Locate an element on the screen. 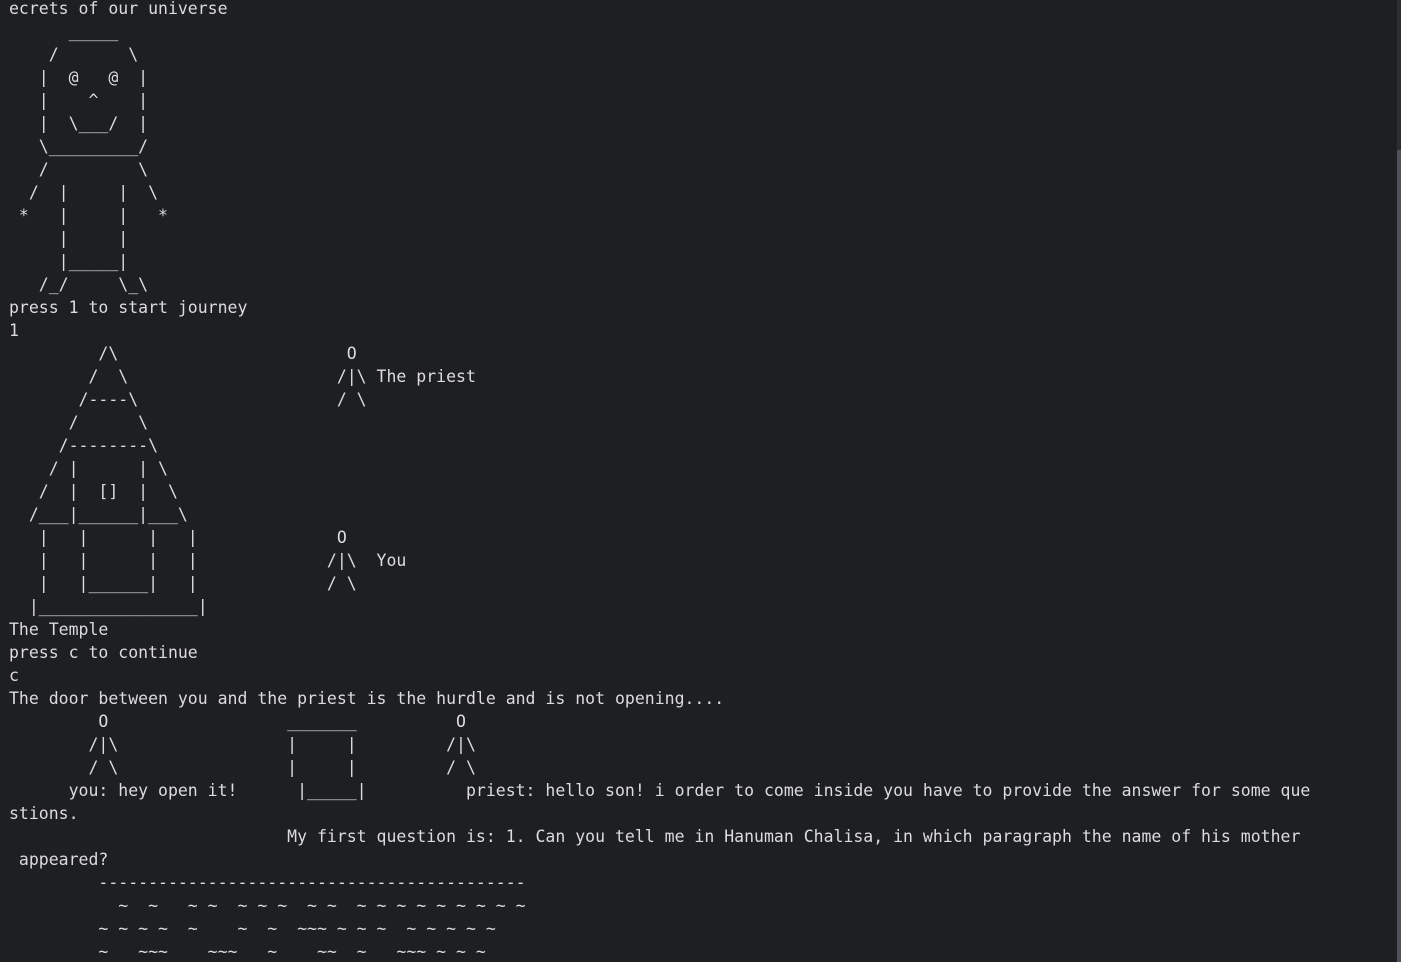 The width and height of the screenshot is (1401, 962). console-line: \_________/ is located at coordinates (79, 146).